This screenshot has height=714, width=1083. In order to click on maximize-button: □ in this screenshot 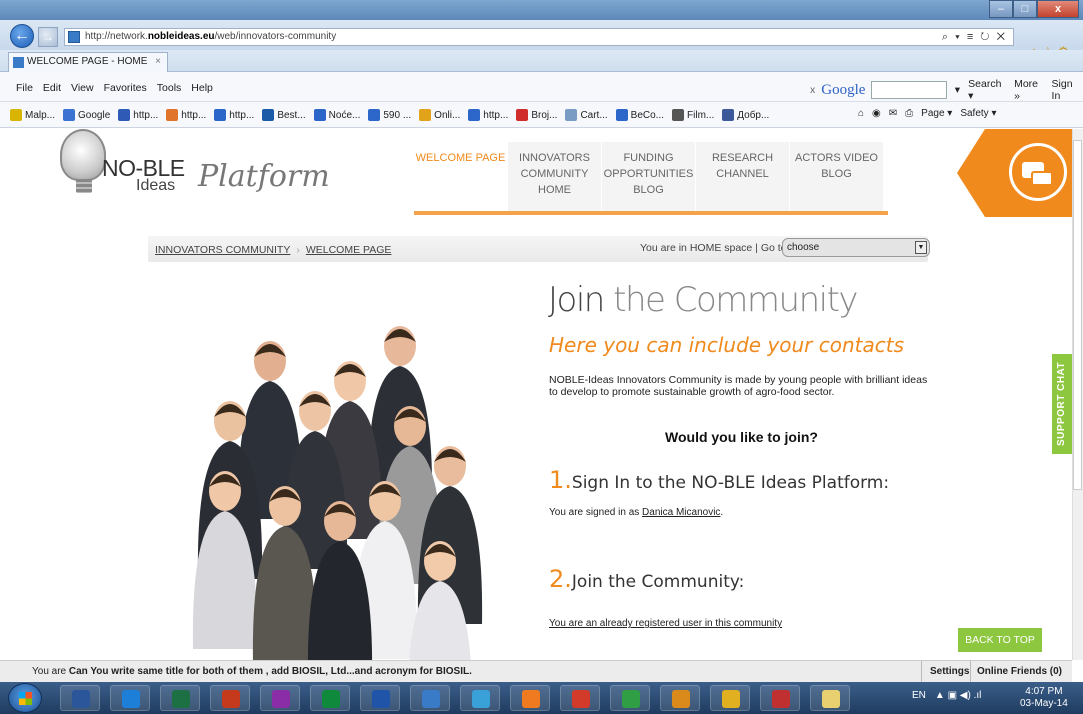, I will do `click(1025, 9)`.